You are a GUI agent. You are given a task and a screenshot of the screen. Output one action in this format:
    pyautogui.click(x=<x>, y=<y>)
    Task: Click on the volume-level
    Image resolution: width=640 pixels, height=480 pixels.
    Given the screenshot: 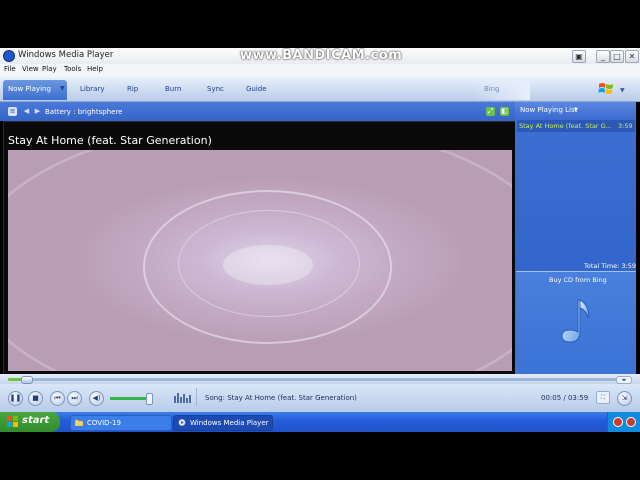 What is the action you would take?
    pyautogui.click(x=128, y=398)
    